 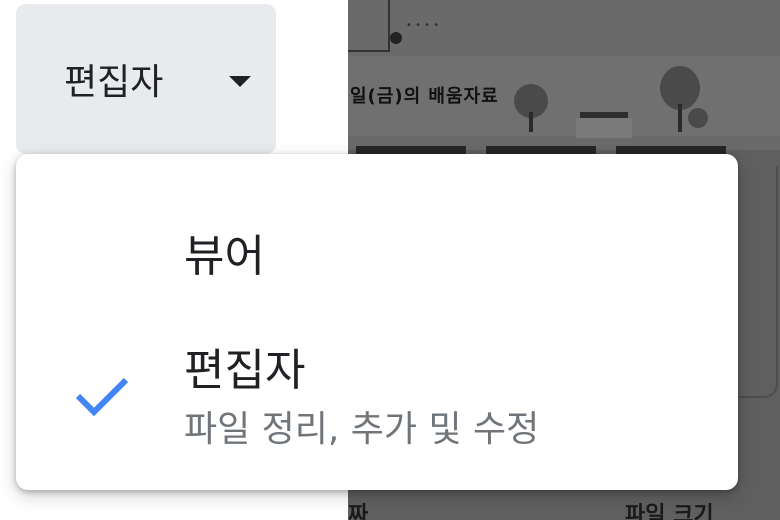 I want to click on menu-item-description: 파일 정리, 추가 및 수정, so click(x=362, y=429).